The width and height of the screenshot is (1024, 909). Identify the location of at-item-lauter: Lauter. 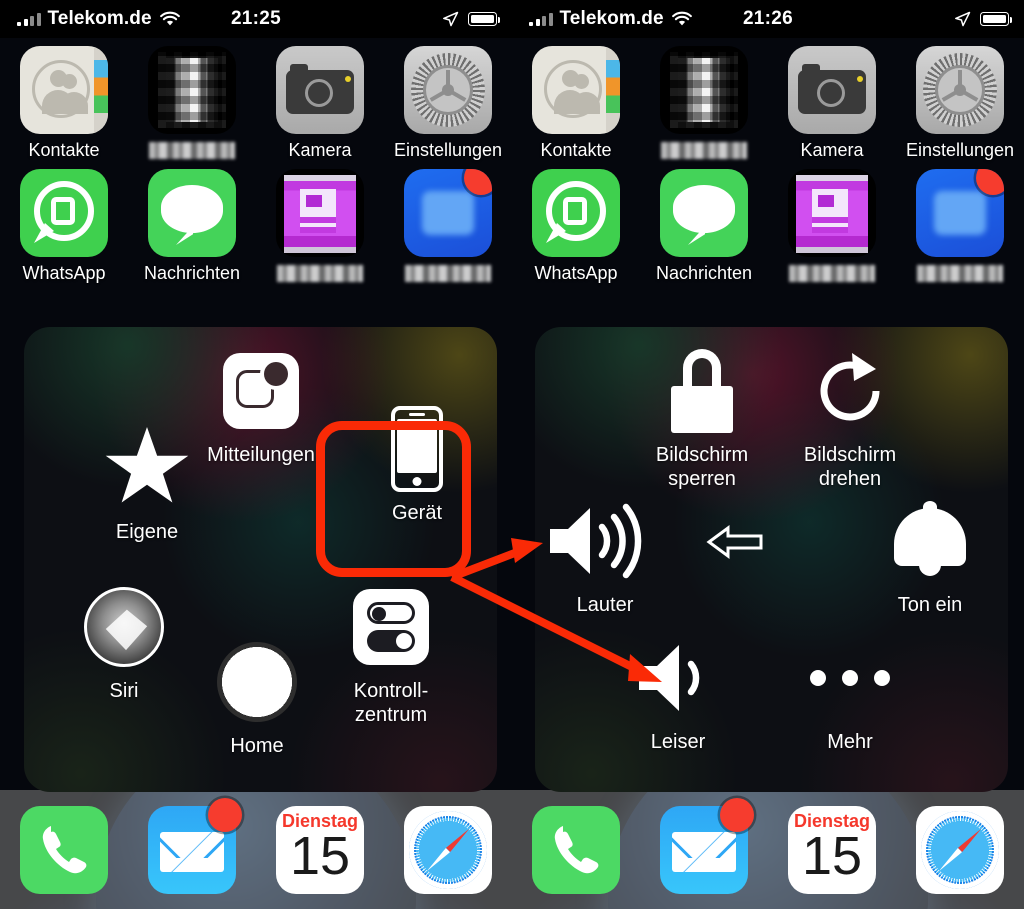
(607, 556).